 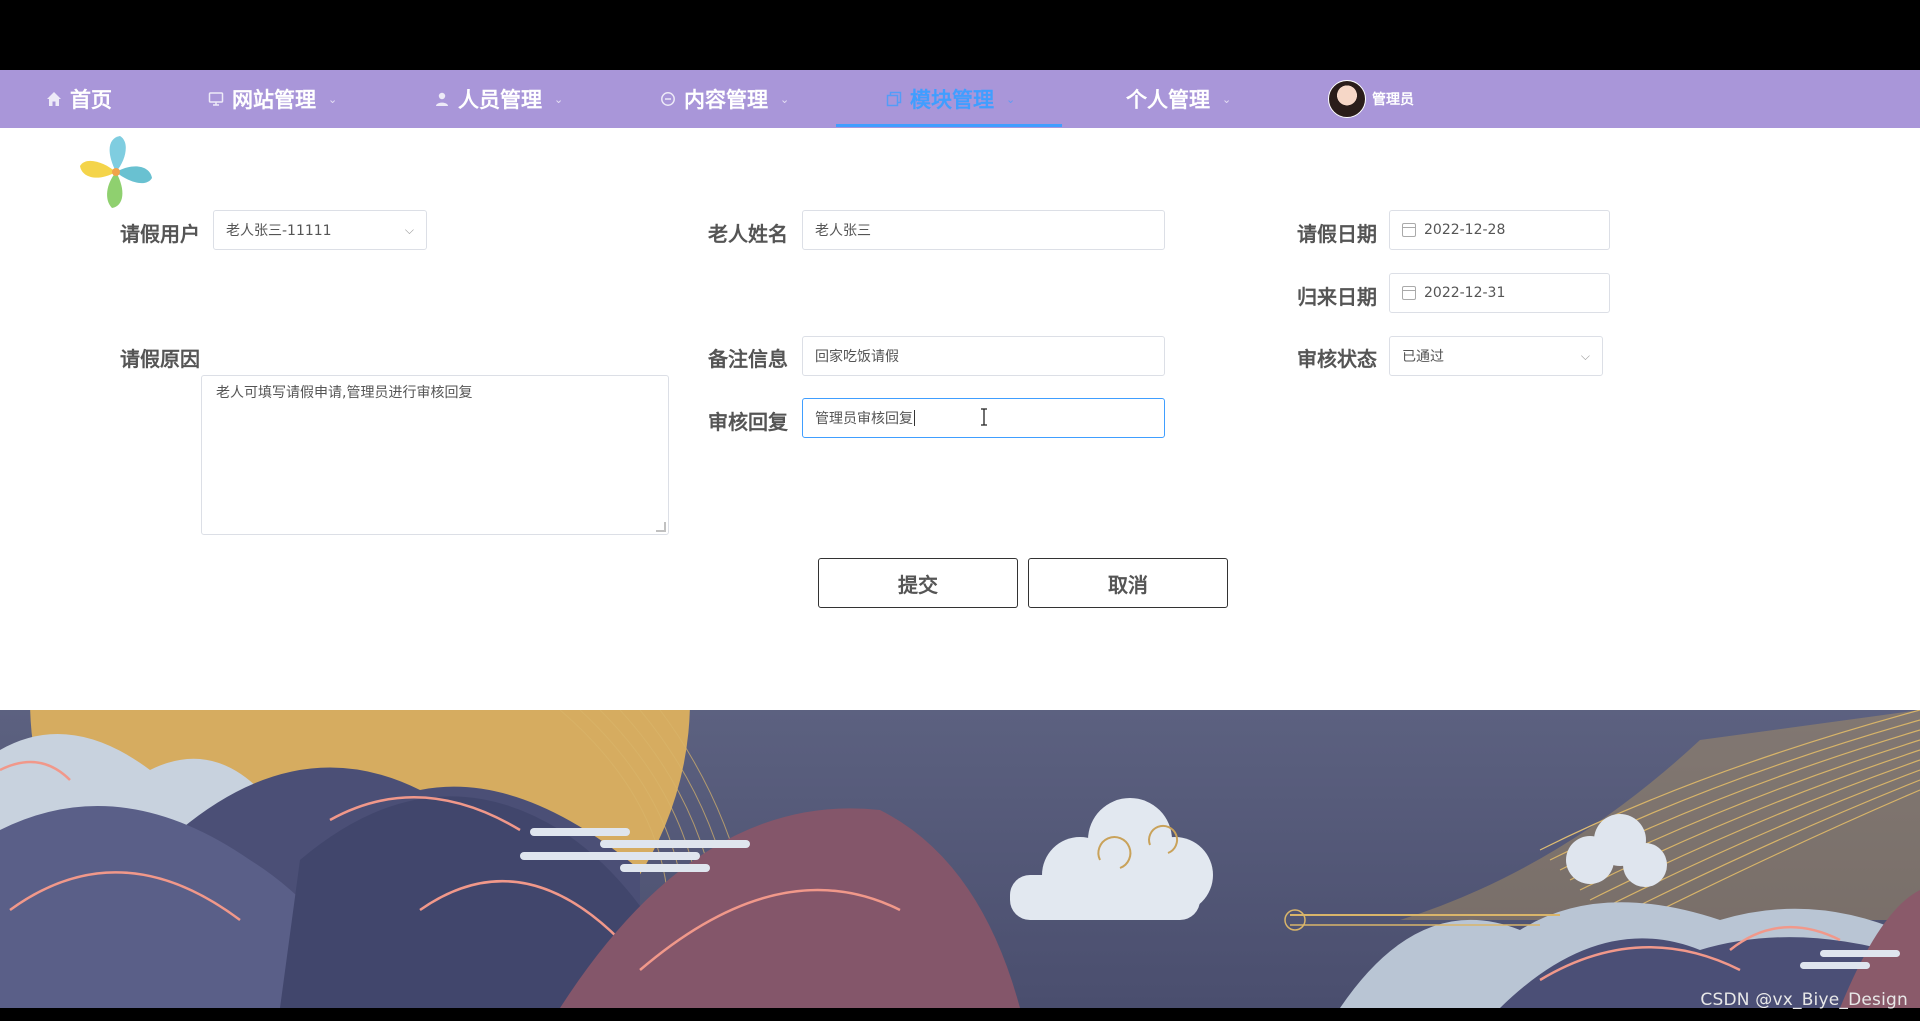 What do you see at coordinates (748, 422) in the screenshot?
I see `review-reply-label: 审核回复` at bounding box center [748, 422].